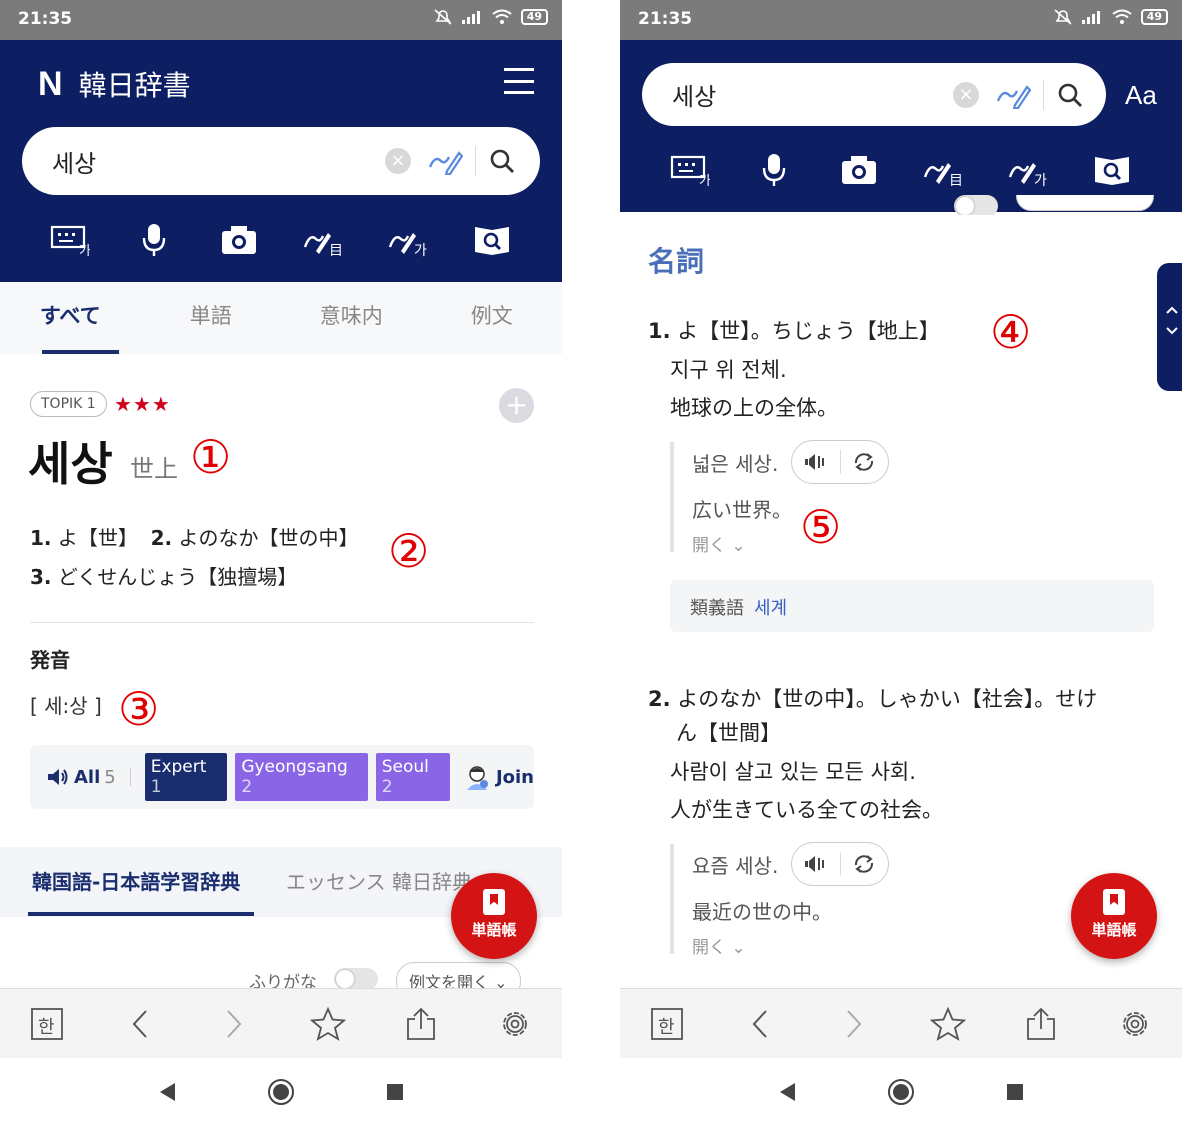 Image resolution: width=1182 pixels, height=1125 pixels. What do you see at coordinates (494, 902) in the screenshot?
I see `bookmark-icon` at bounding box center [494, 902].